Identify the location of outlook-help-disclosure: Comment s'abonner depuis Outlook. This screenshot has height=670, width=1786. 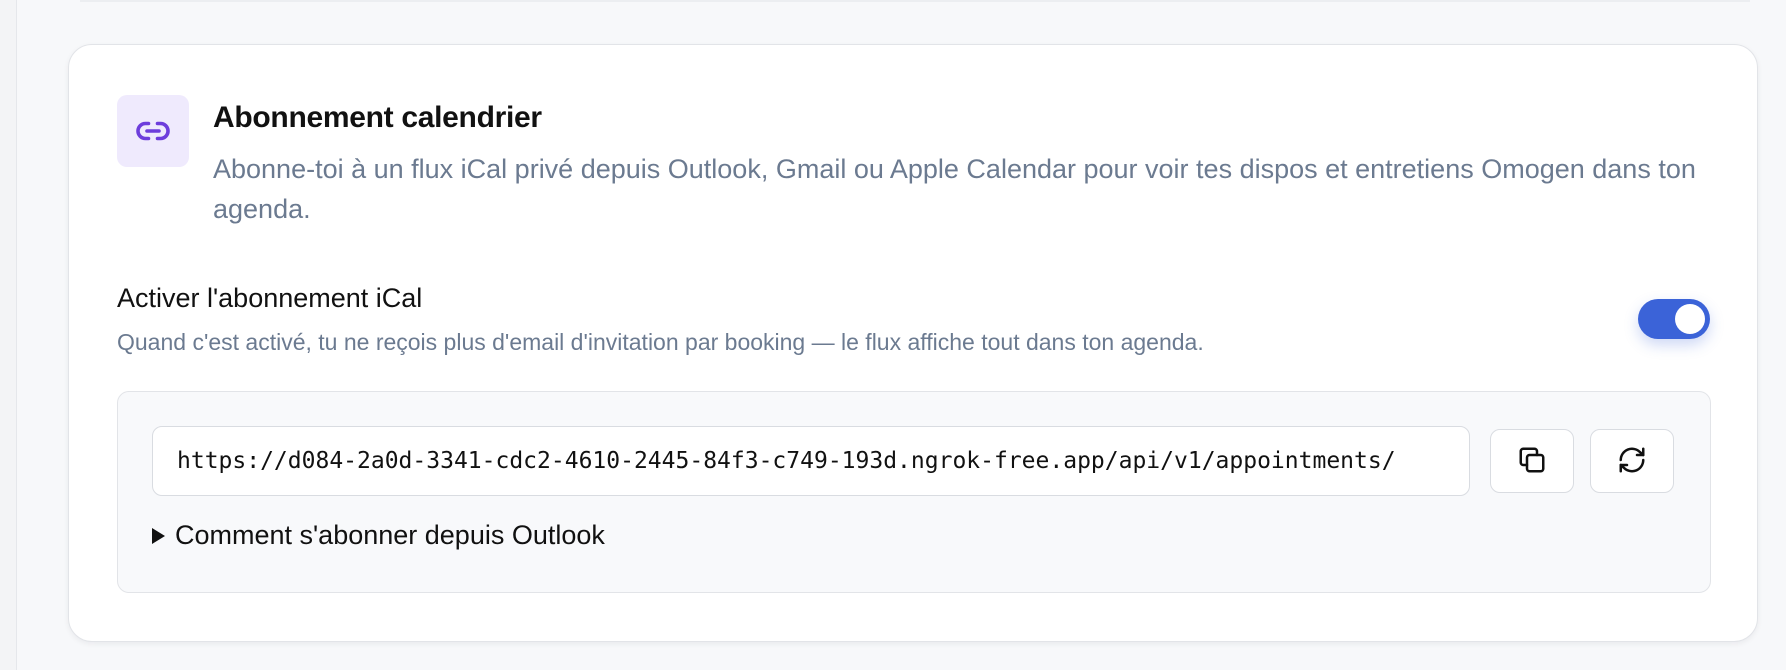
(378, 535).